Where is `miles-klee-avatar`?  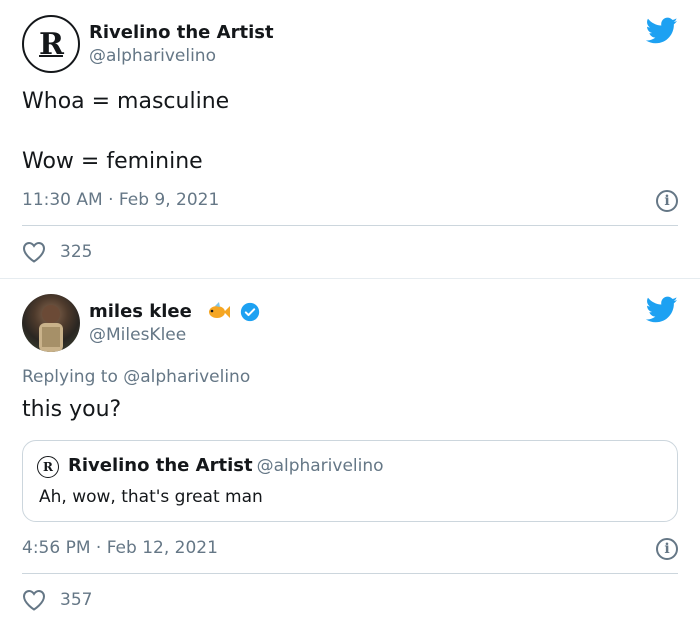 miles-klee-avatar is located at coordinates (51, 323).